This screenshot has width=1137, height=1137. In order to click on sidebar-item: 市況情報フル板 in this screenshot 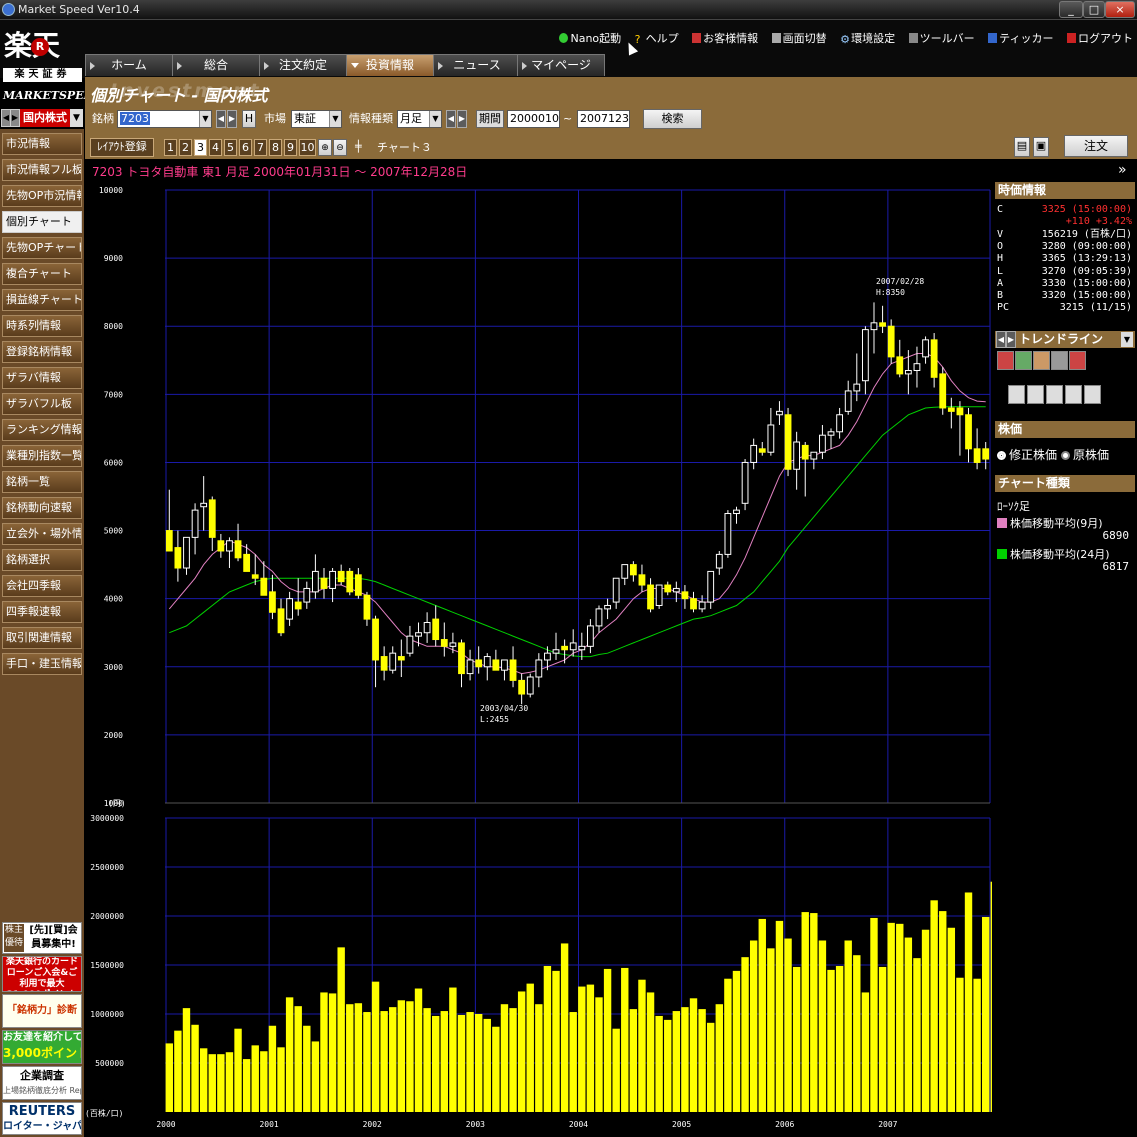, I will do `click(42, 170)`.